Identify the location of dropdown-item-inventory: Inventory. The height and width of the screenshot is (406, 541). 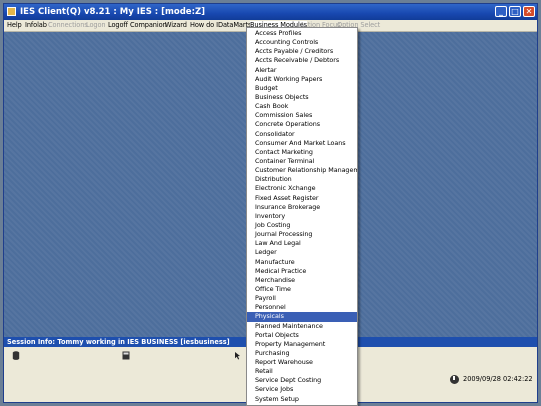
(302, 216).